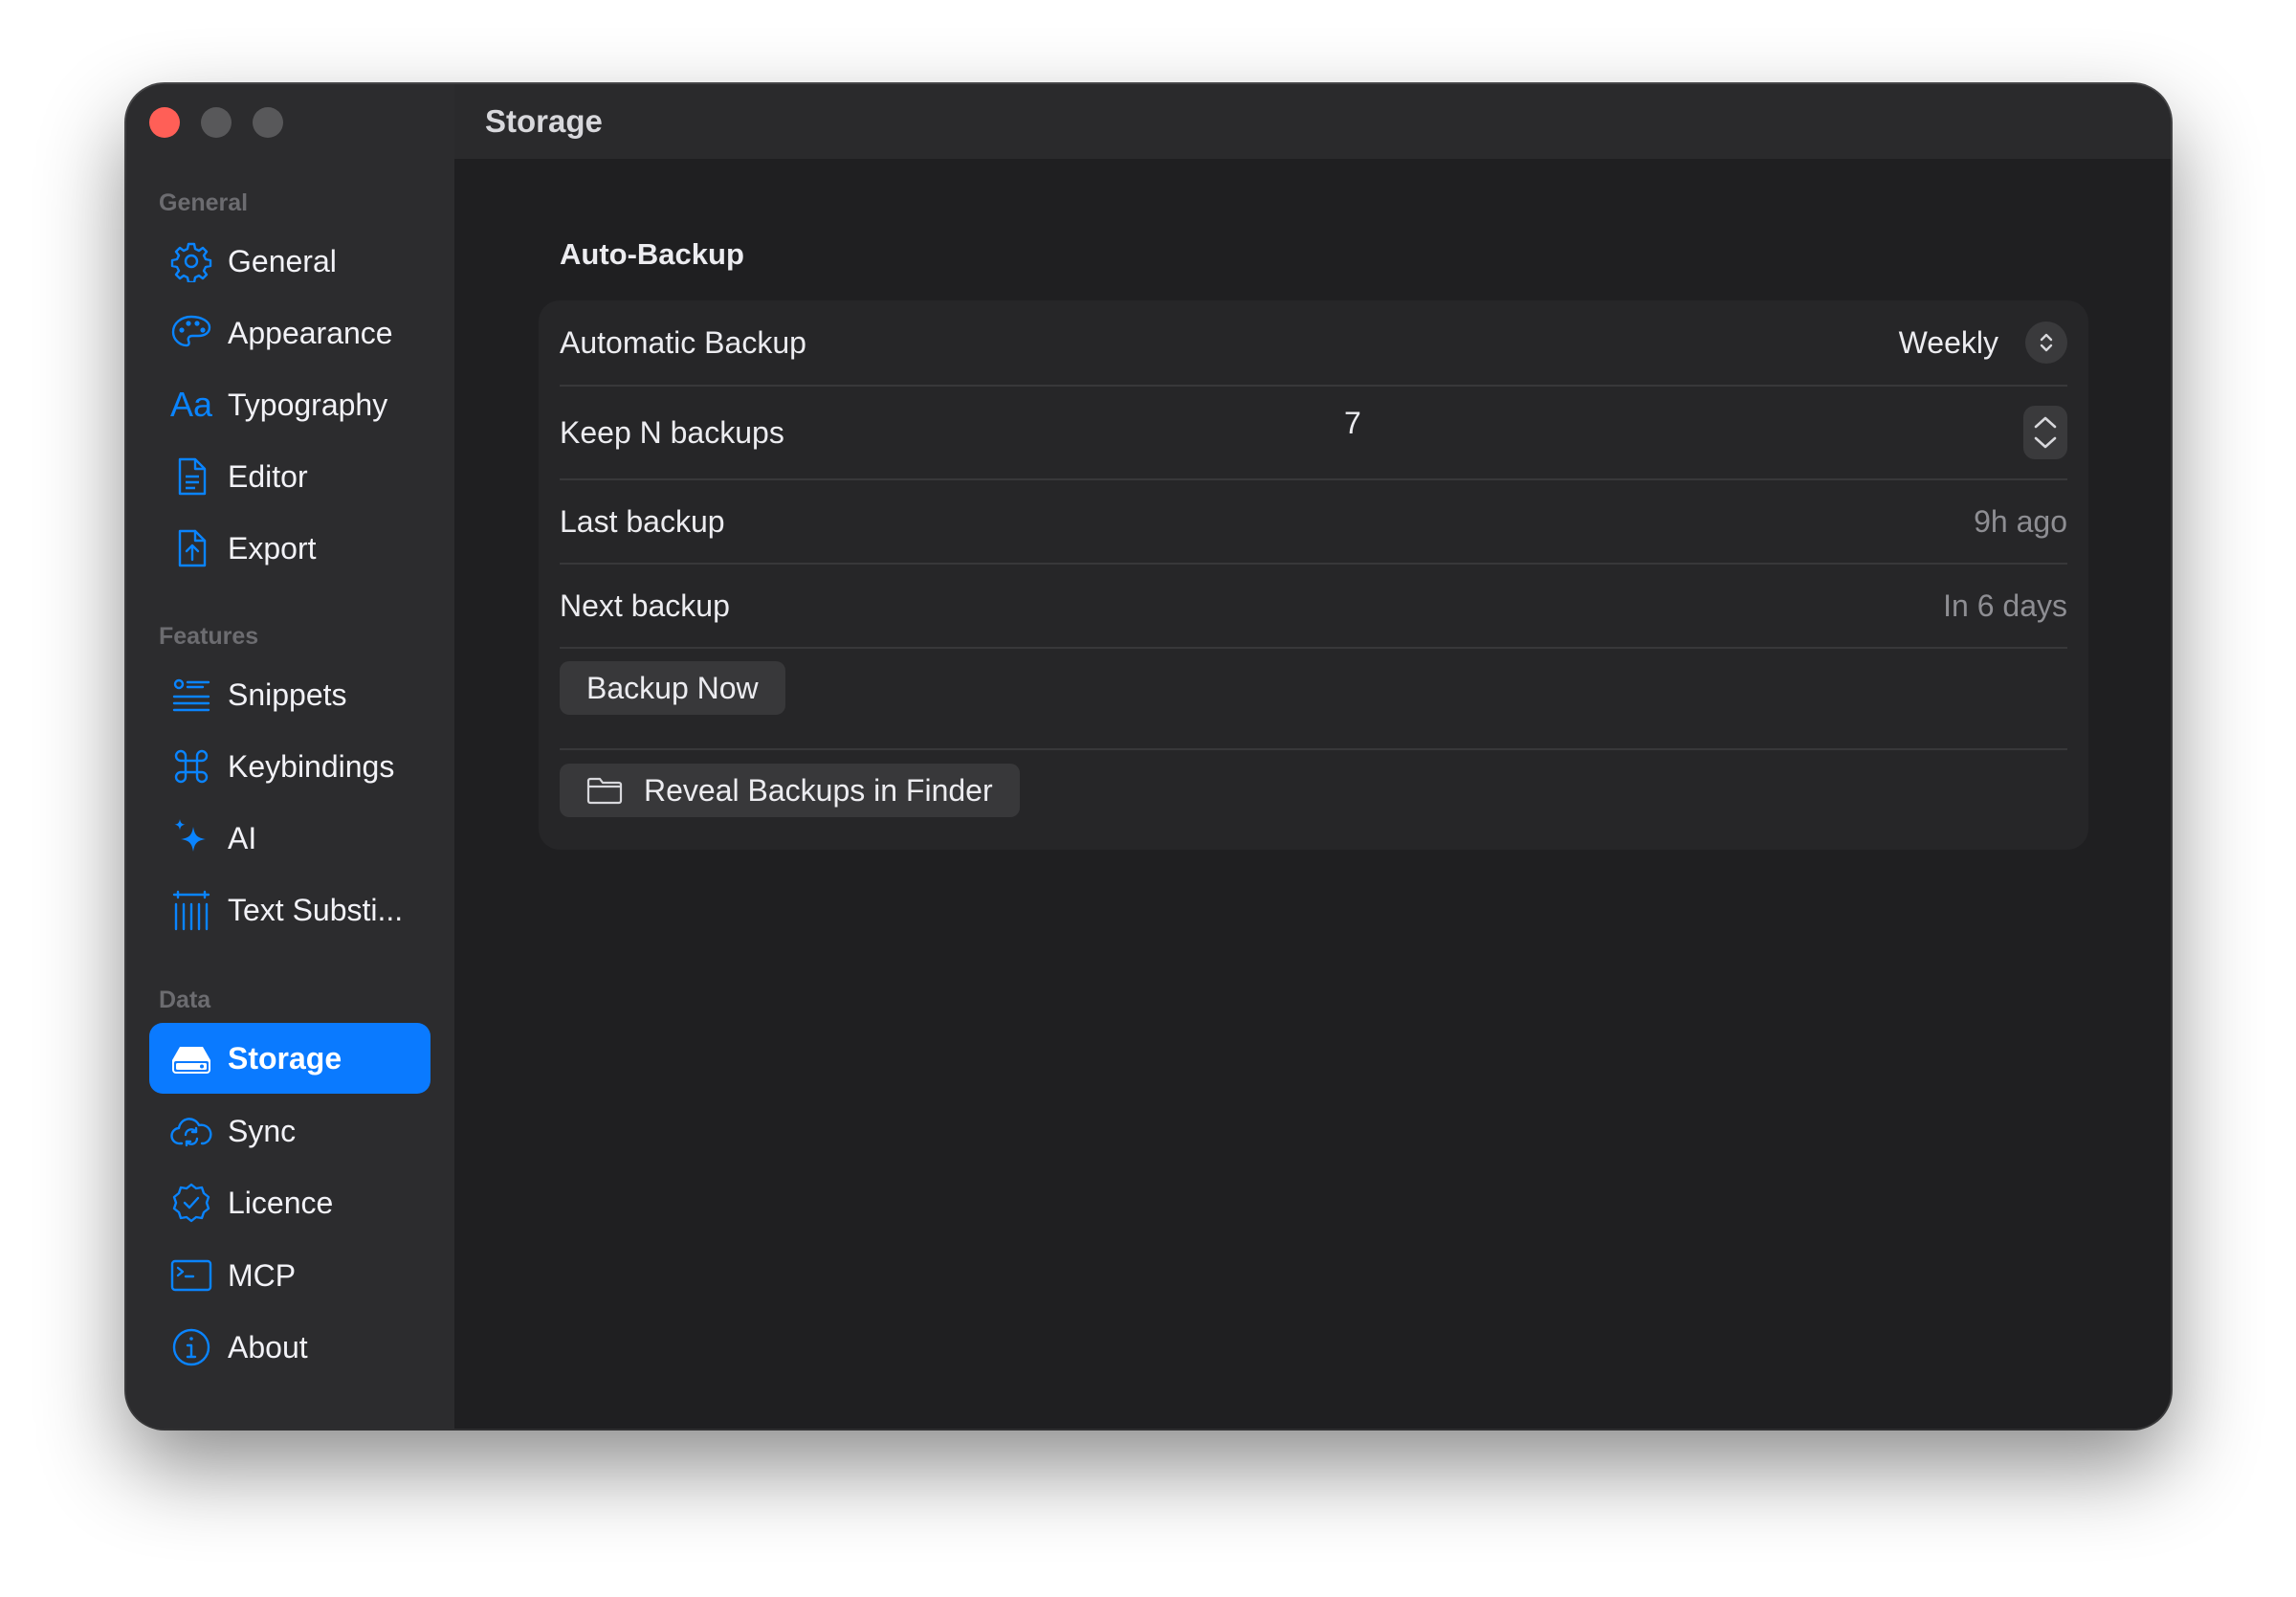 The height and width of the screenshot is (1597, 2296). Describe the element at coordinates (2045, 422) in the screenshot. I see `stepper-up-icon` at that location.